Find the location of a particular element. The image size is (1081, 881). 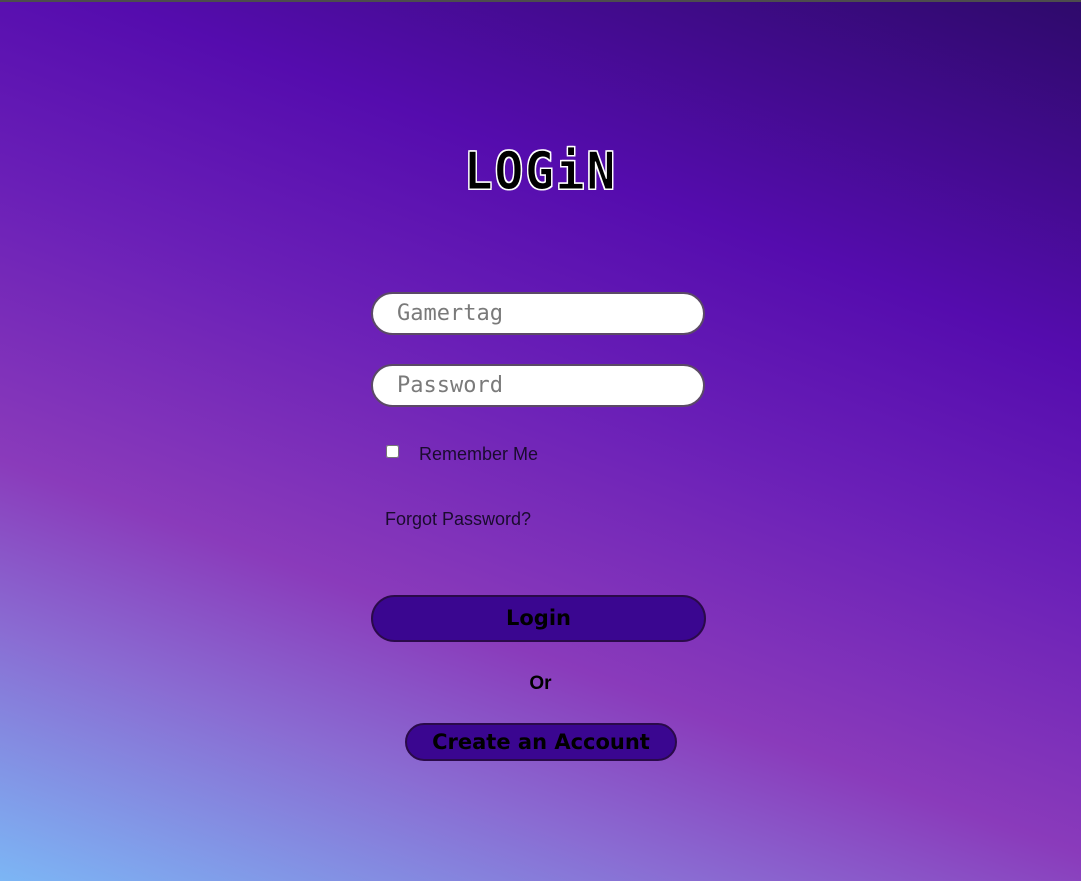

create-account-button: Create an Account is located at coordinates (541, 742).